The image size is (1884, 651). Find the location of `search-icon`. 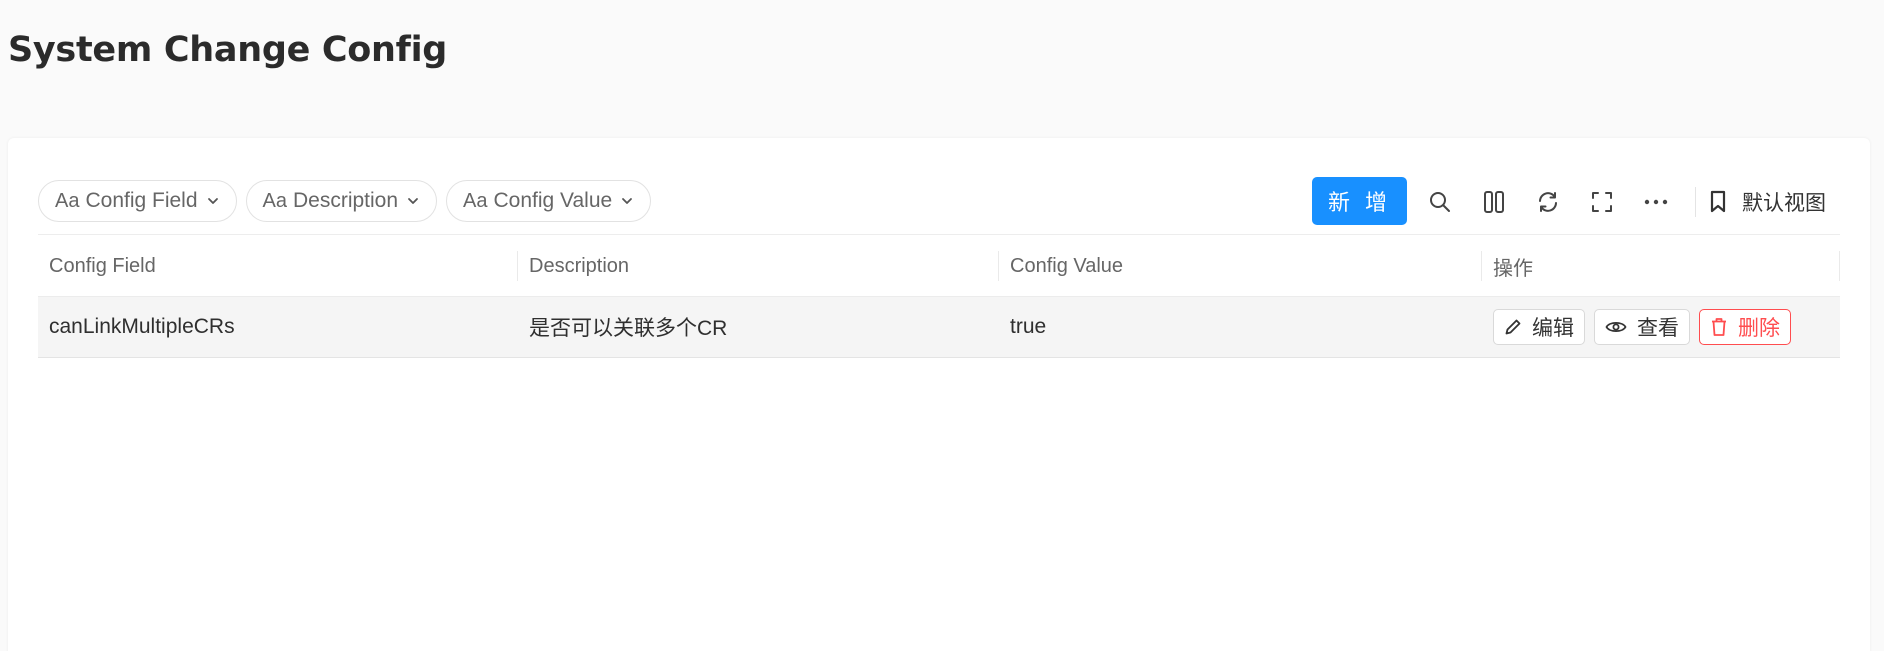

search-icon is located at coordinates (1440, 202).